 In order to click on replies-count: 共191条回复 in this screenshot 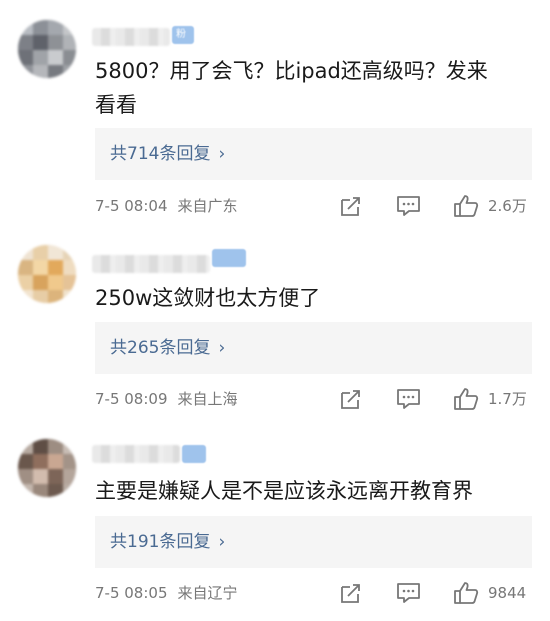, I will do `click(160, 542)`.